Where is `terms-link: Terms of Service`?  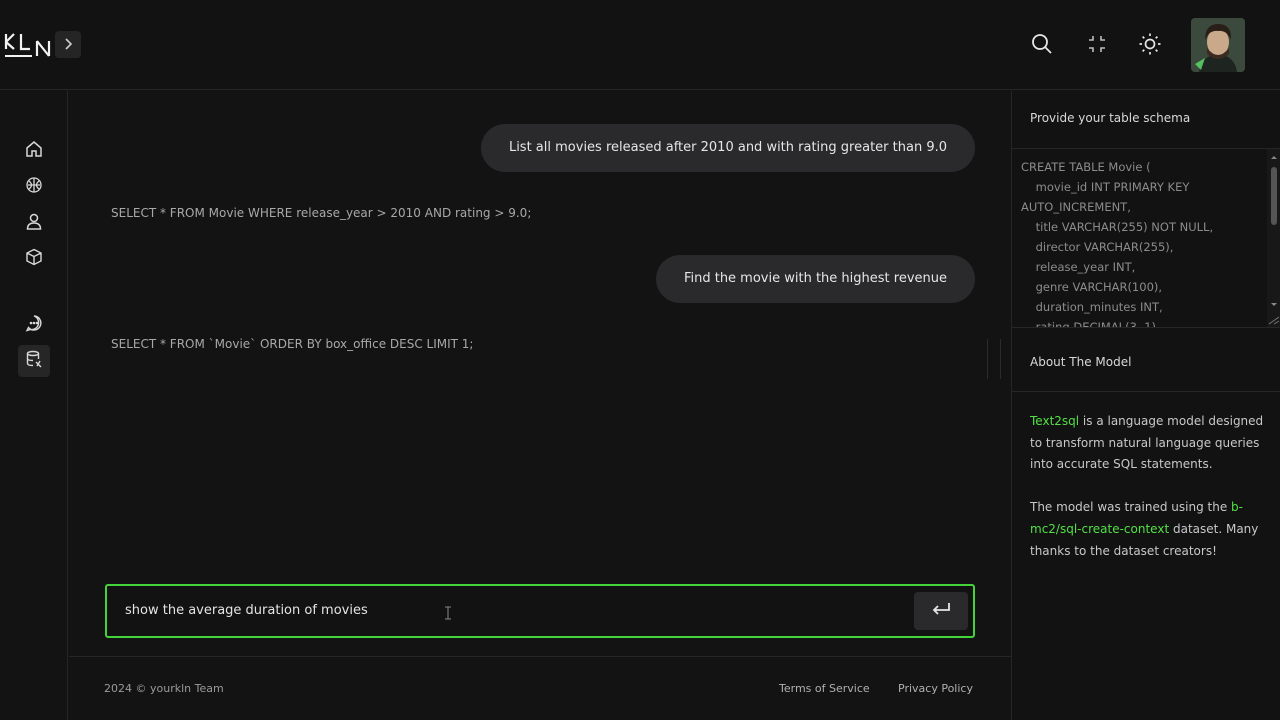
terms-link: Terms of Service is located at coordinates (824, 688).